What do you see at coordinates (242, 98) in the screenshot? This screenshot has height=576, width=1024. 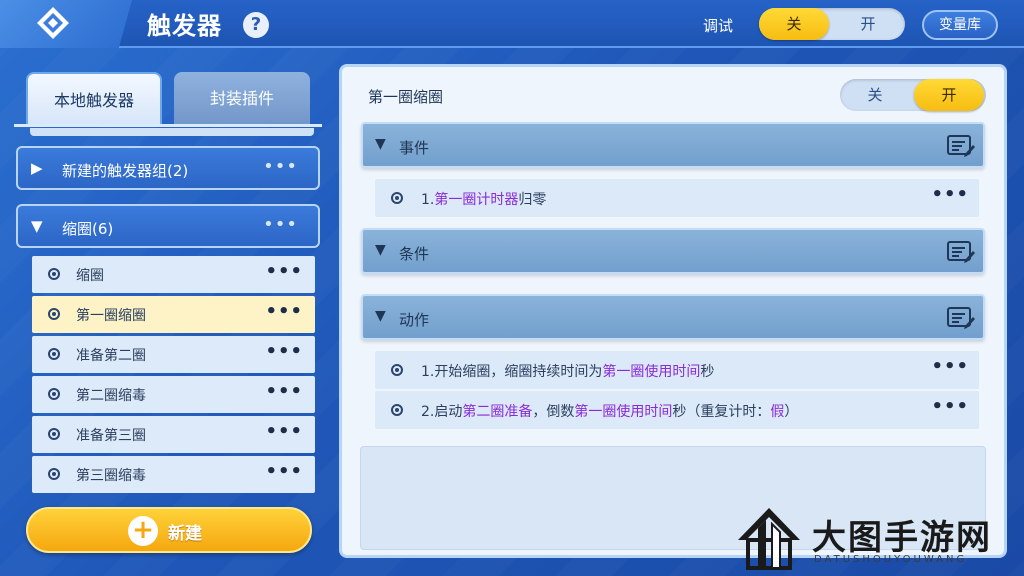 I see `tab-packaged-plugins: 封装插件` at bounding box center [242, 98].